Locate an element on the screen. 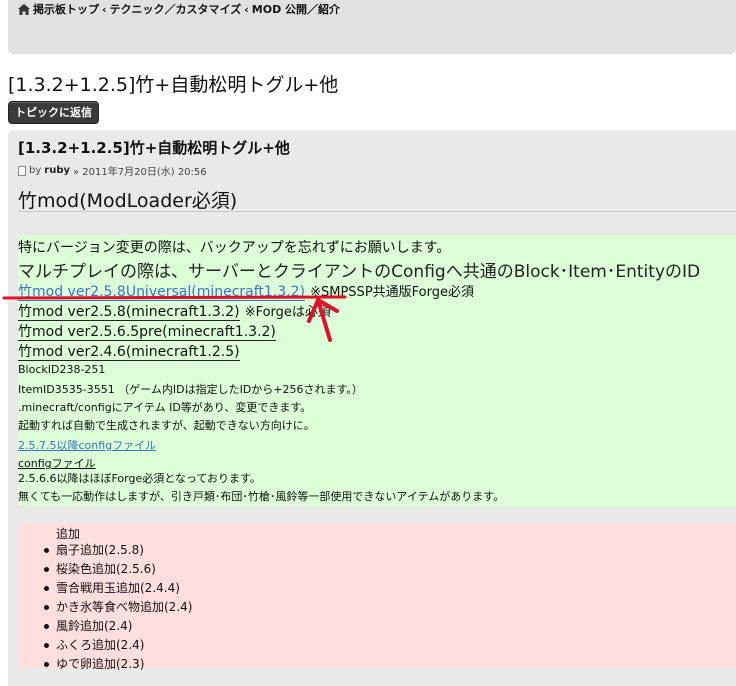 The image size is (736, 686). list-item: 桜染色追加(2.5.6) is located at coordinates (117, 569).